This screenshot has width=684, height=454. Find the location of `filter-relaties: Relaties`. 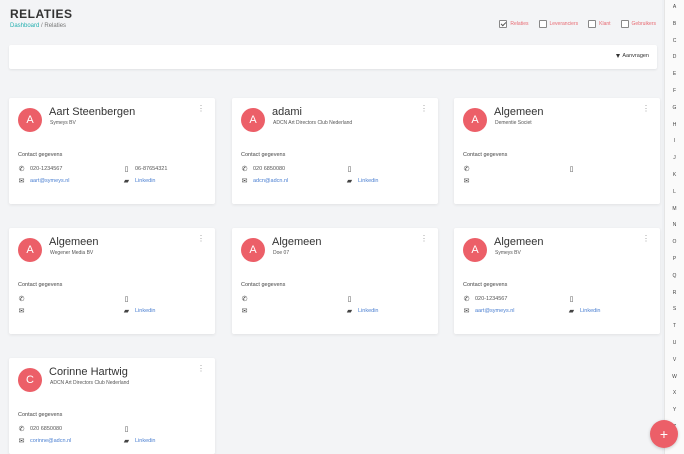

filter-relaties: Relaties is located at coordinates (514, 24).